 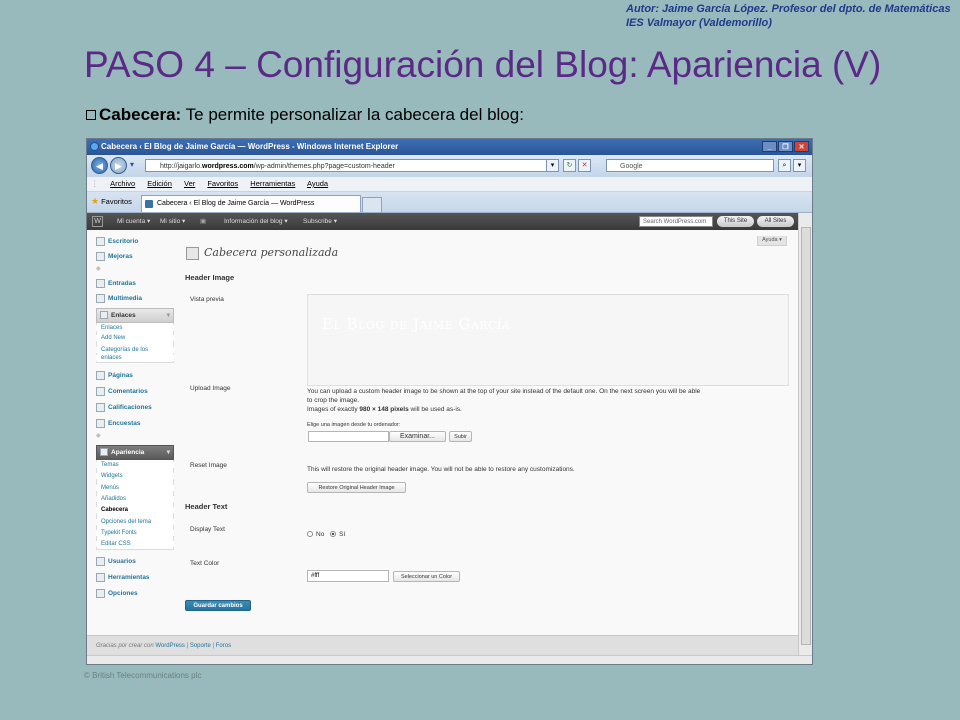 I want to click on restore-button: ❐, so click(x=785, y=146).